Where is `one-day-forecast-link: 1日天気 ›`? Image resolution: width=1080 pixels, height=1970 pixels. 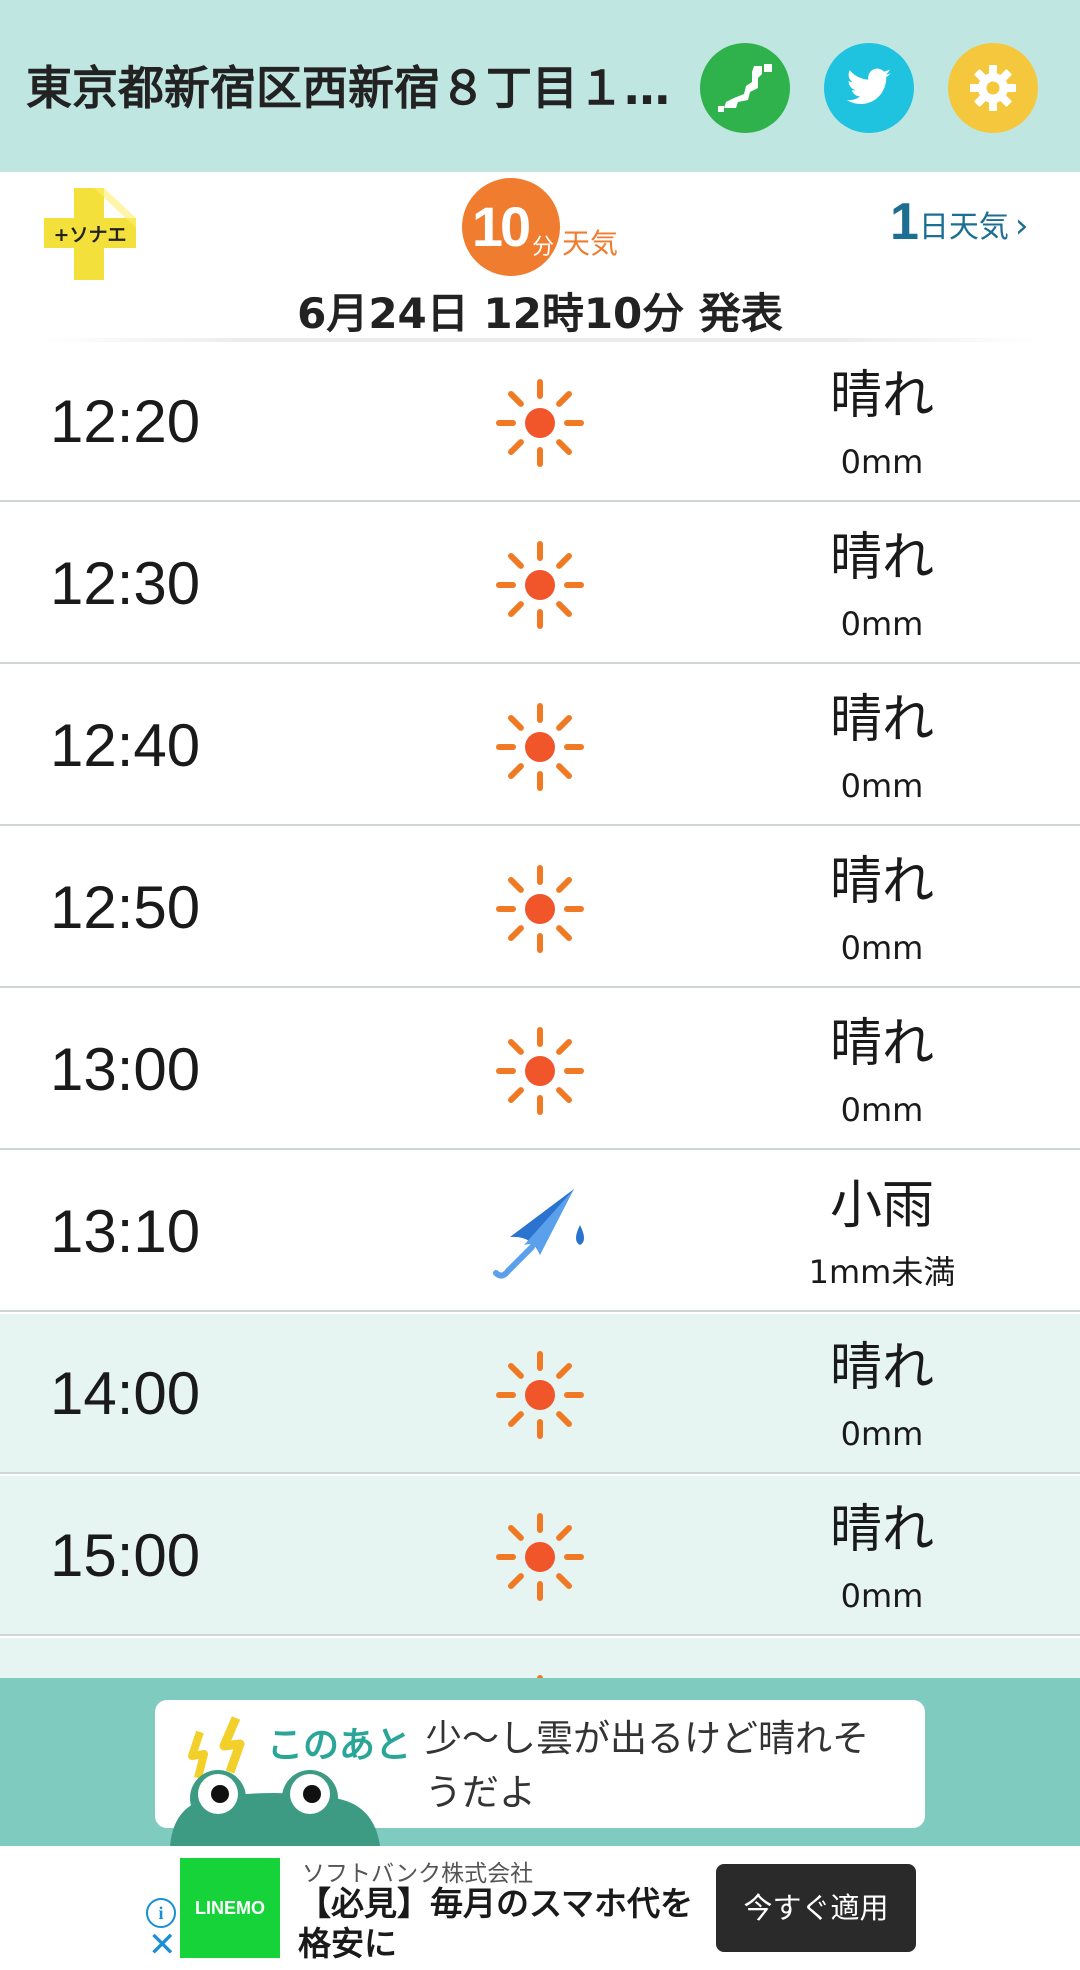
one-day-forecast-link: 1日天気 › is located at coordinates (959, 221).